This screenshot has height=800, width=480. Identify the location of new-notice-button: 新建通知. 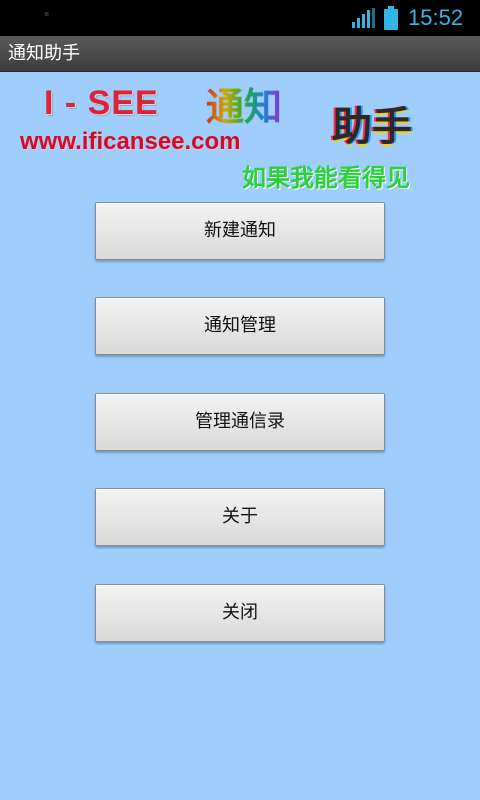
(240, 231).